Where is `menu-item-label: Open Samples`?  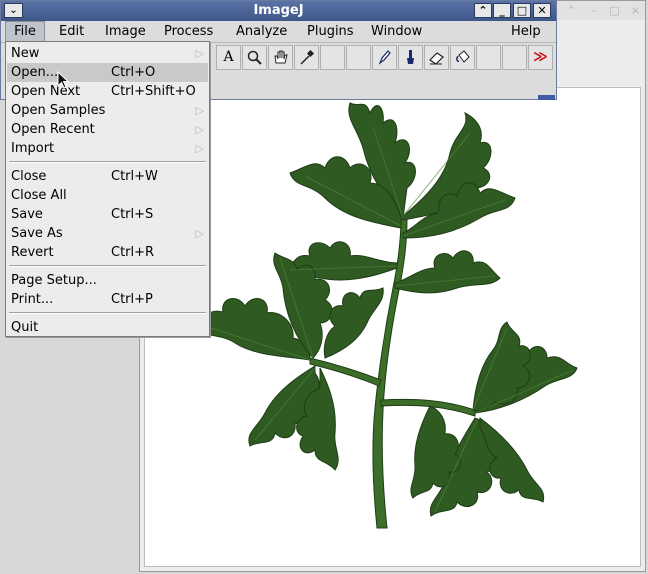
menu-item-label: Open Samples is located at coordinates (58, 110).